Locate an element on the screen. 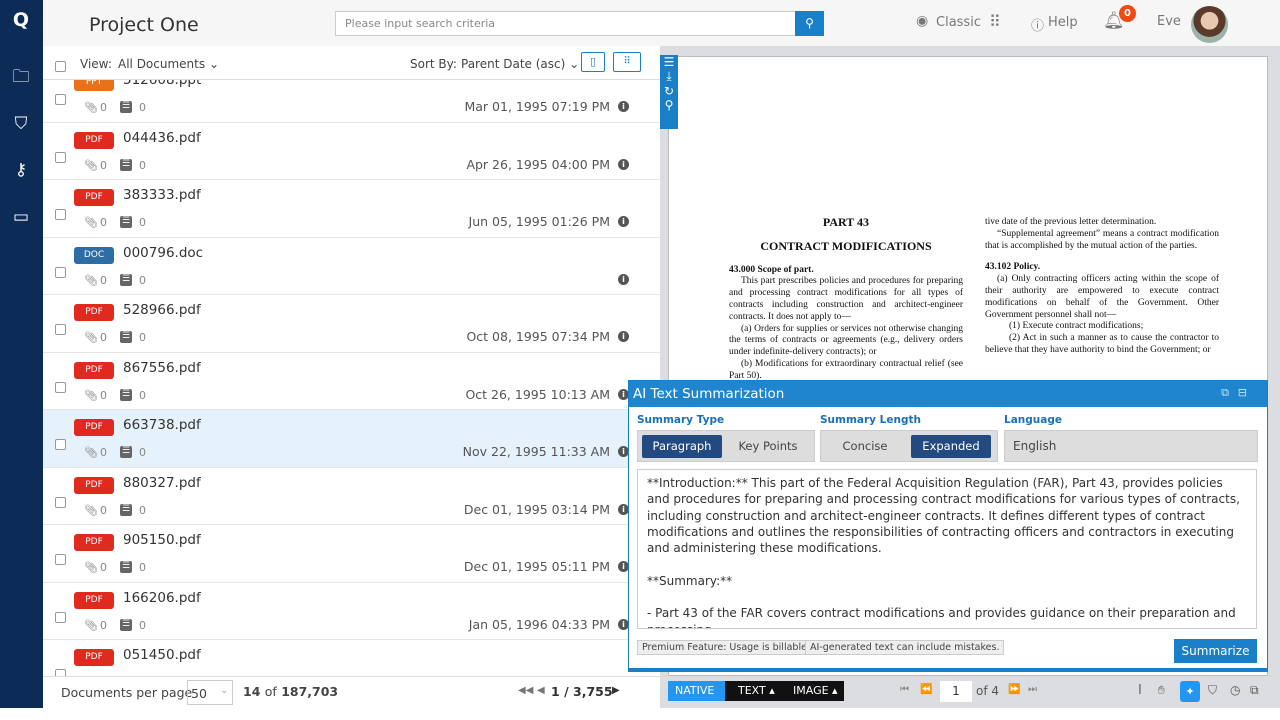  page-number-input: 1 is located at coordinates (956, 691).